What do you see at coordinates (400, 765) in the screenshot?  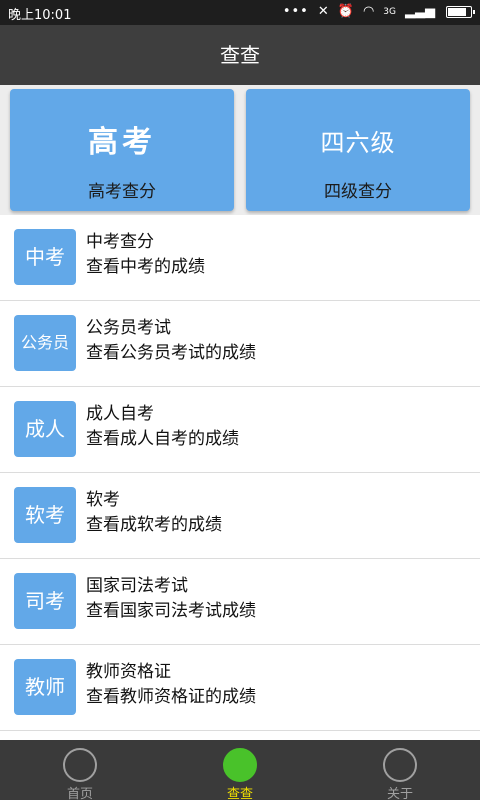 I see `about-tab-icon` at bounding box center [400, 765].